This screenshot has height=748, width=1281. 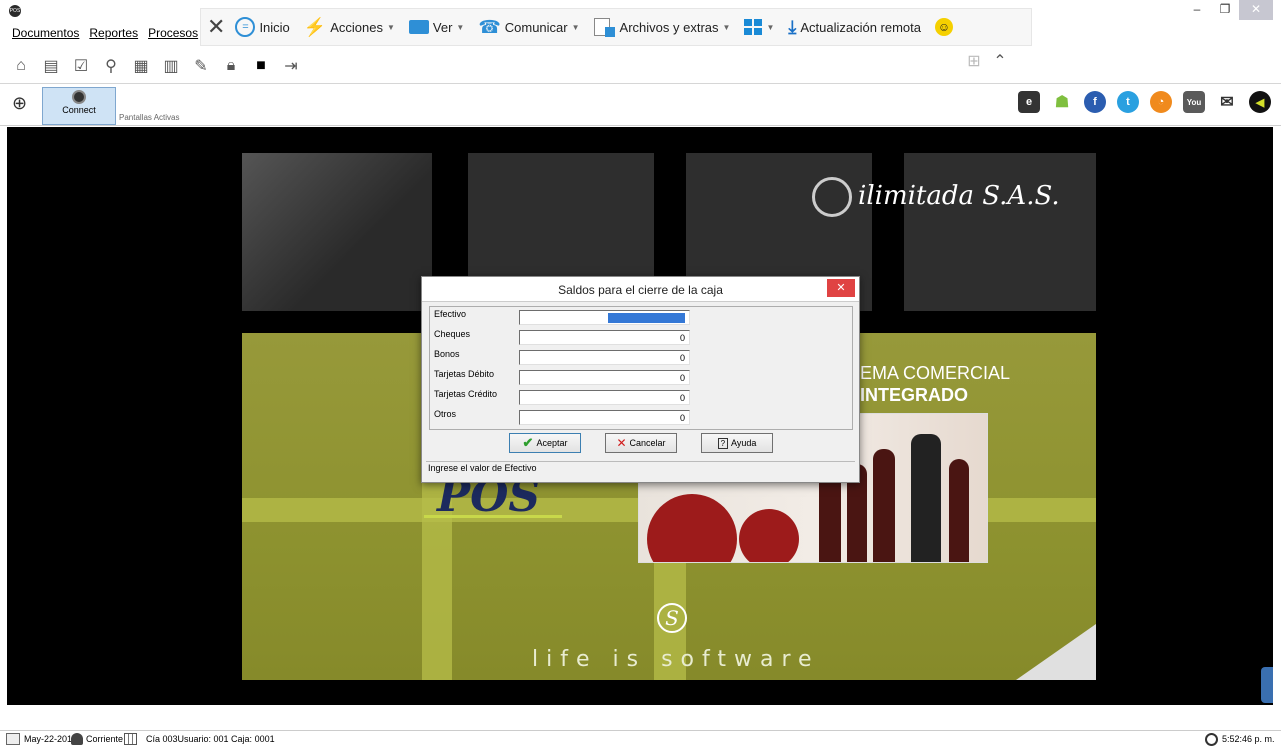 I want to click on dialog-title-bar: Saldos para el cierre de la caja ✕, so click(x=640, y=289).